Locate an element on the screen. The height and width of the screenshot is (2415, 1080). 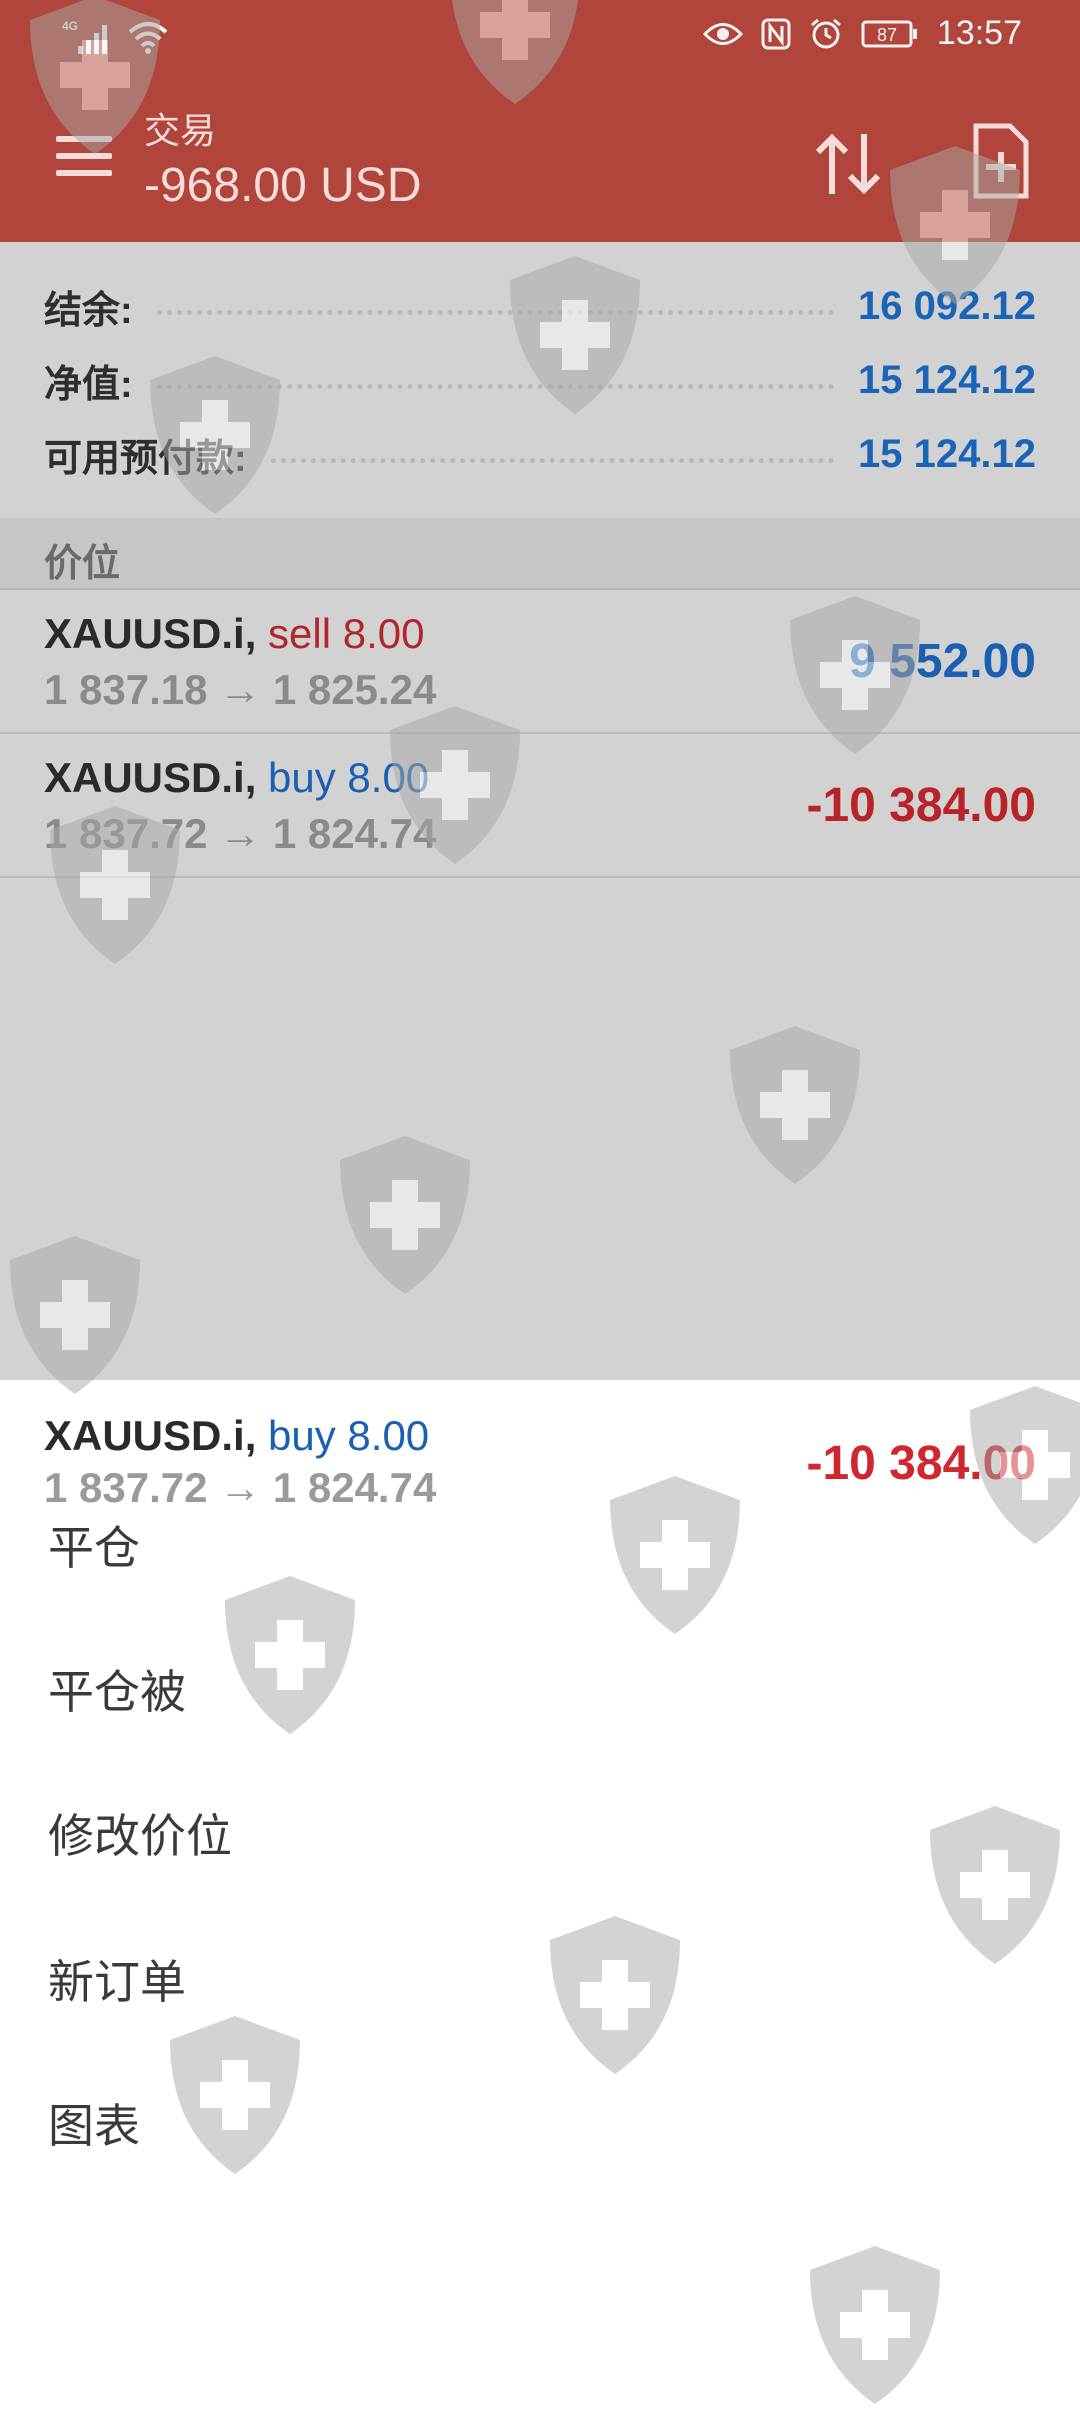
equity-value: 15 124.12 is located at coordinates (947, 379).